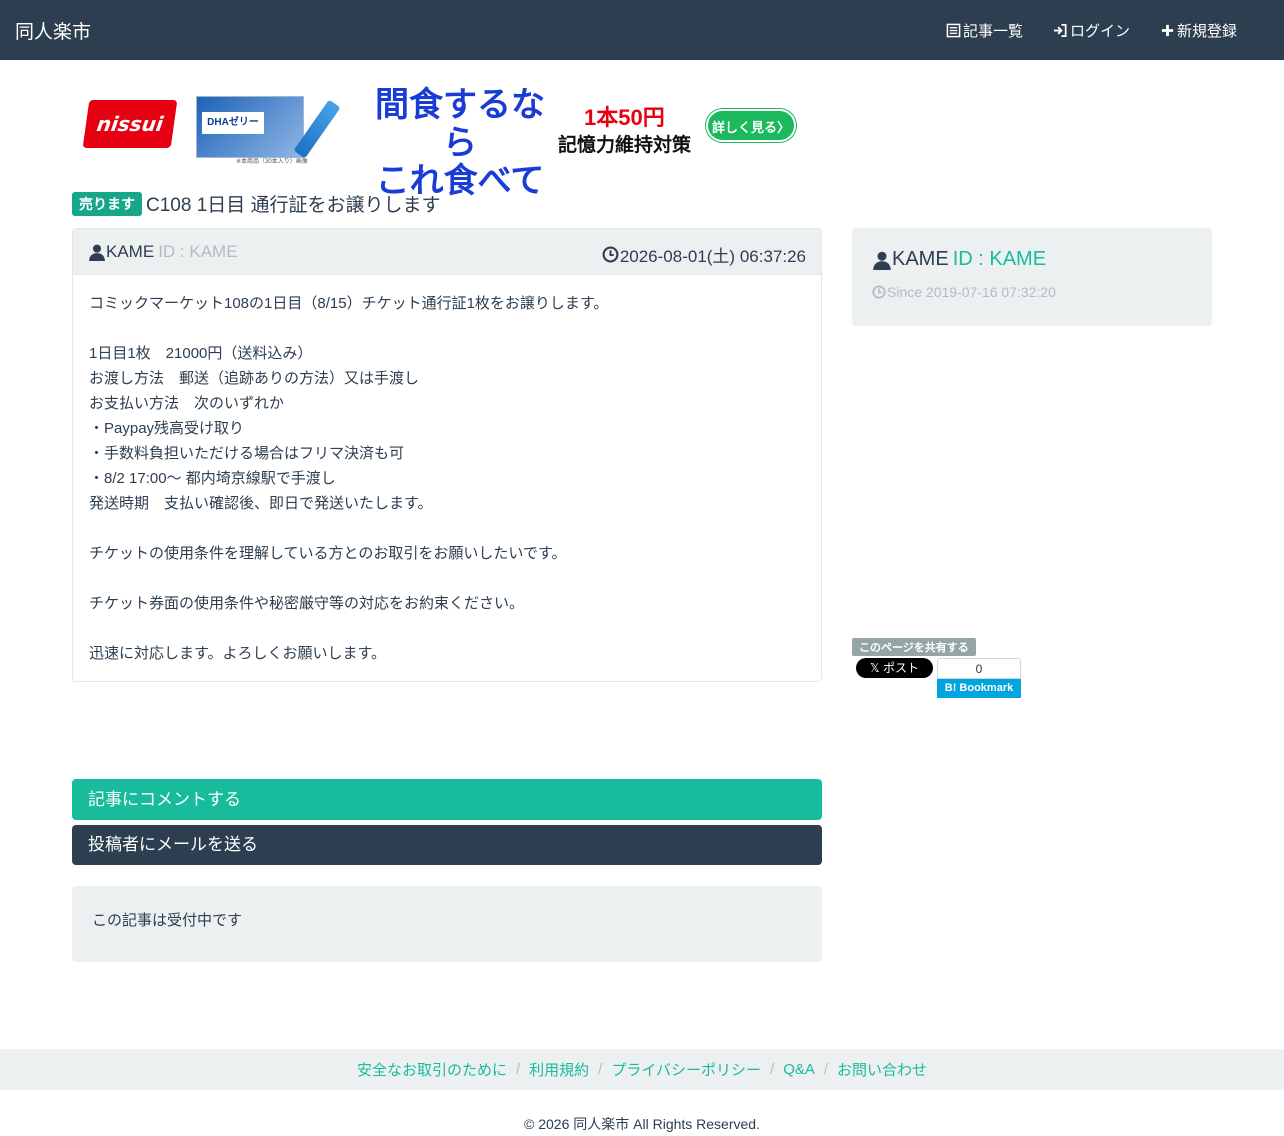 The height and width of the screenshot is (1136, 1284). What do you see at coordinates (559, 1069) in the screenshot?
I see `footer-link-terms: 利用規約` at bounding box center [559, 1069].